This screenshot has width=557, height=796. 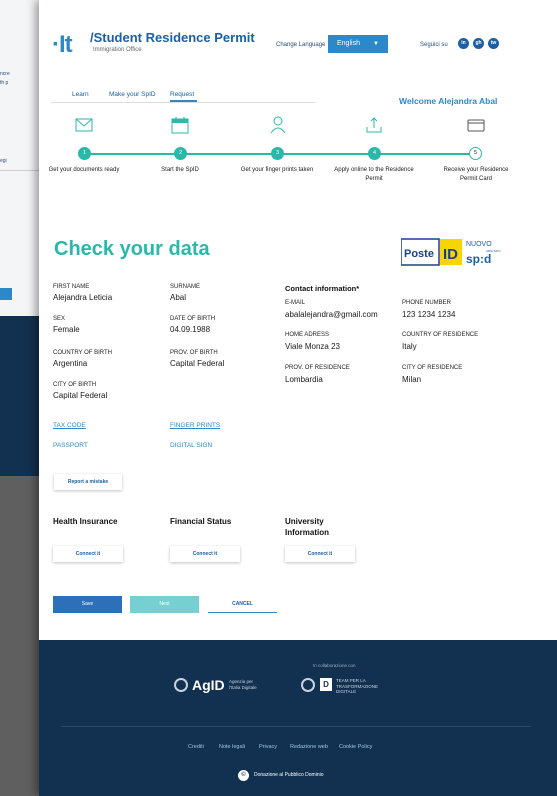 What do you see at coordinates (117, 50) in the screenshot?
I see `site-subtitle: Immigration Office` at bounding box center [117, 50].